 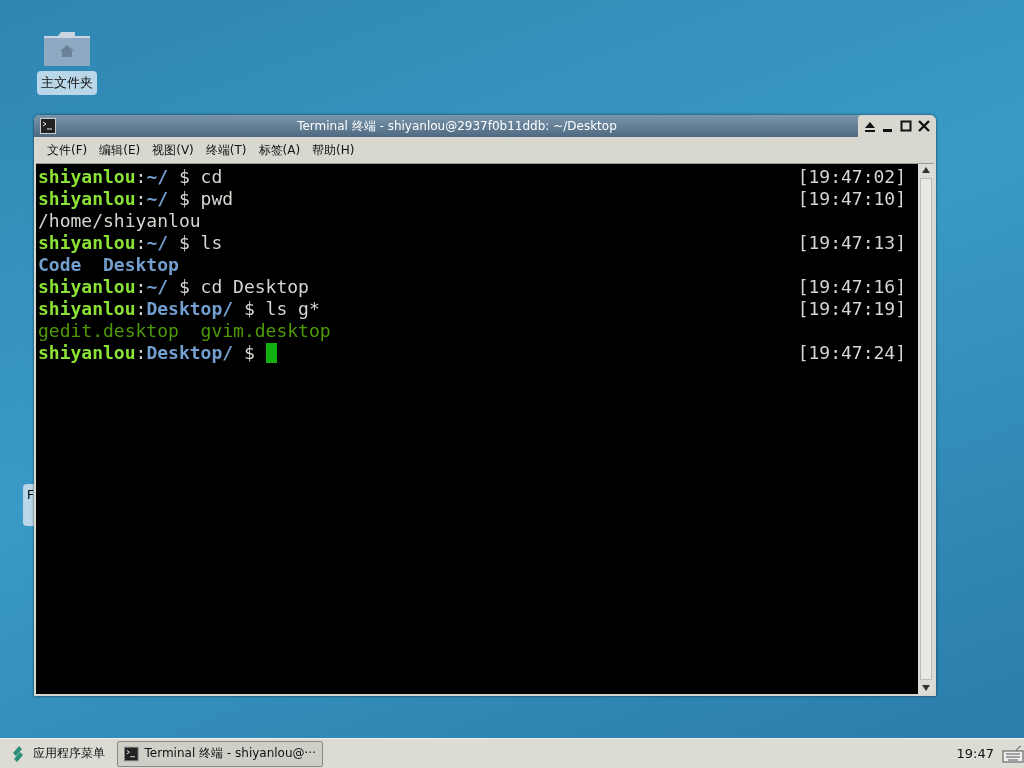 What do you see at coordinates (851, 353) in the screenshot?
I see `timestamp: [19:47:24]` at bounding box center [851, 353].